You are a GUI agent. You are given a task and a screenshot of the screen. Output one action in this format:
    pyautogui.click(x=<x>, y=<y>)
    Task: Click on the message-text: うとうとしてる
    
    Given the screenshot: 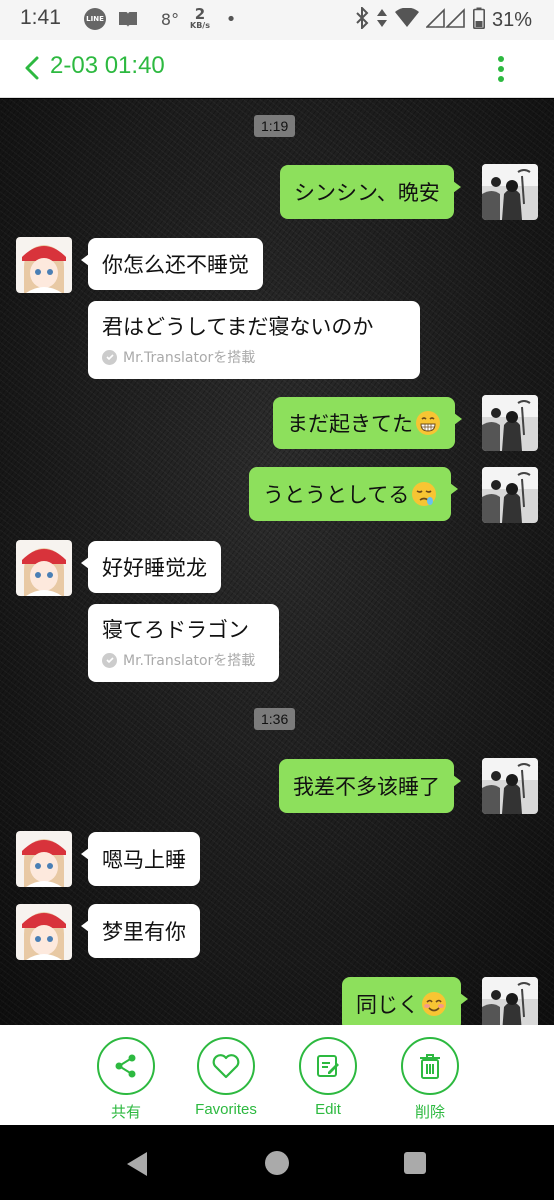 What is the action you would take?
    pyautogui.click(x=336, y=495)
    